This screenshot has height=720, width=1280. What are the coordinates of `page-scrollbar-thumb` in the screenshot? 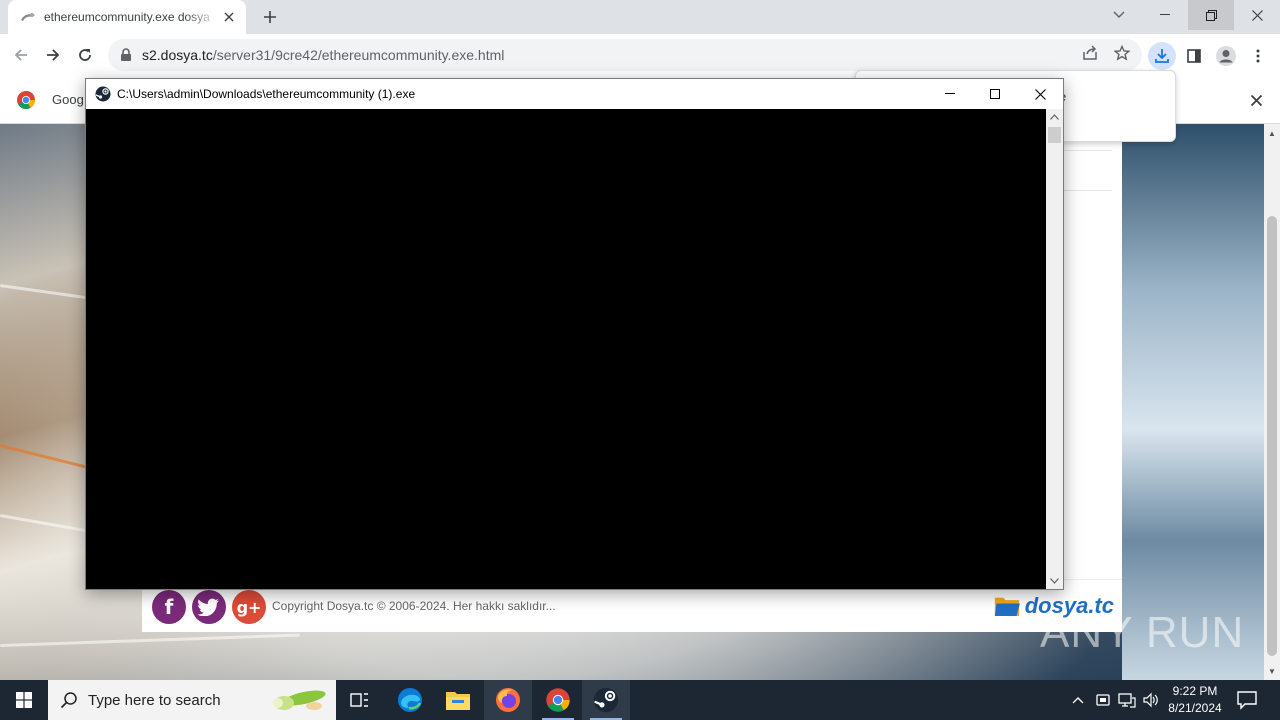 It's located at (1272, 436).